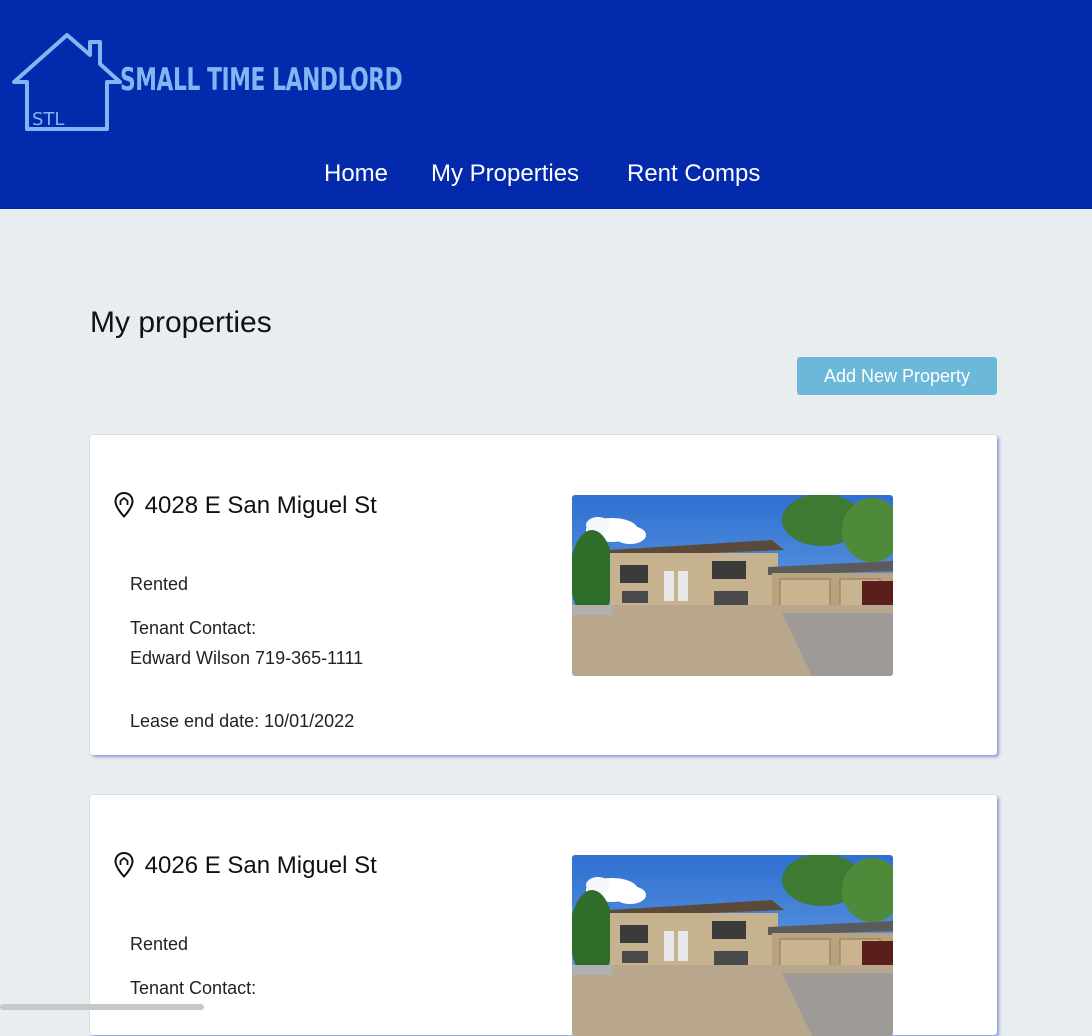 Image resolution: width=1092 pixels, height=1036 pixels. What do you see at coordinates (897, 376) in the screenshot?
I see `add-property-button: Add New Property` at bounding box center [897, 376].